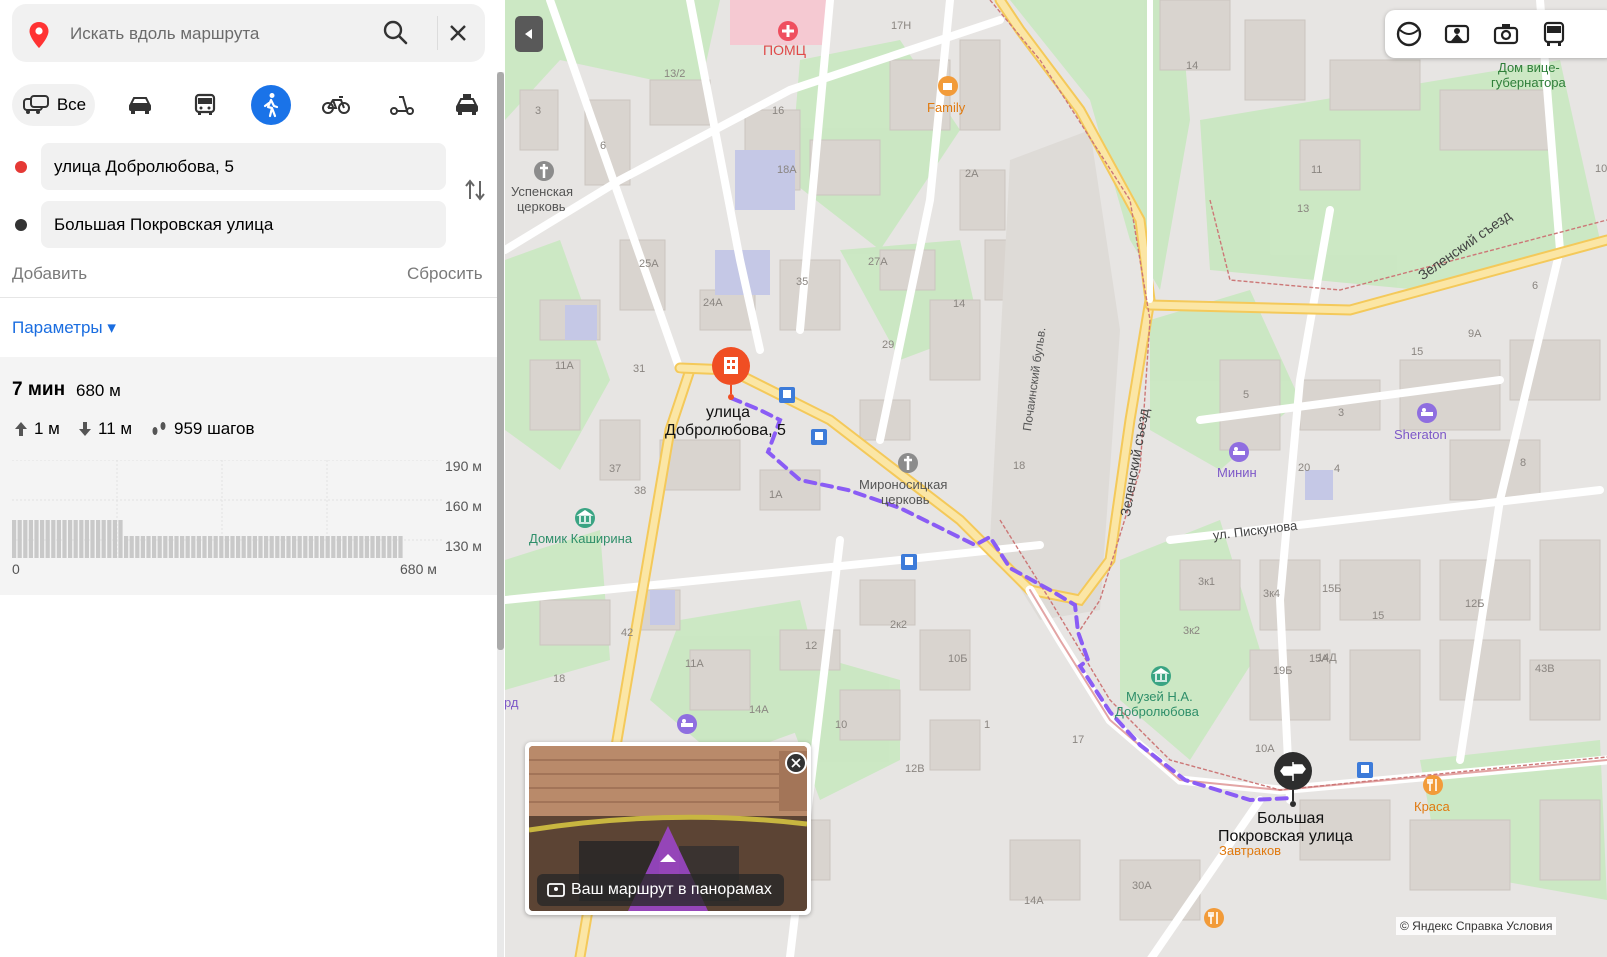  Describe the element at coordinates (1506, 34) in the screenshot. I see `camera-icon` at that location.